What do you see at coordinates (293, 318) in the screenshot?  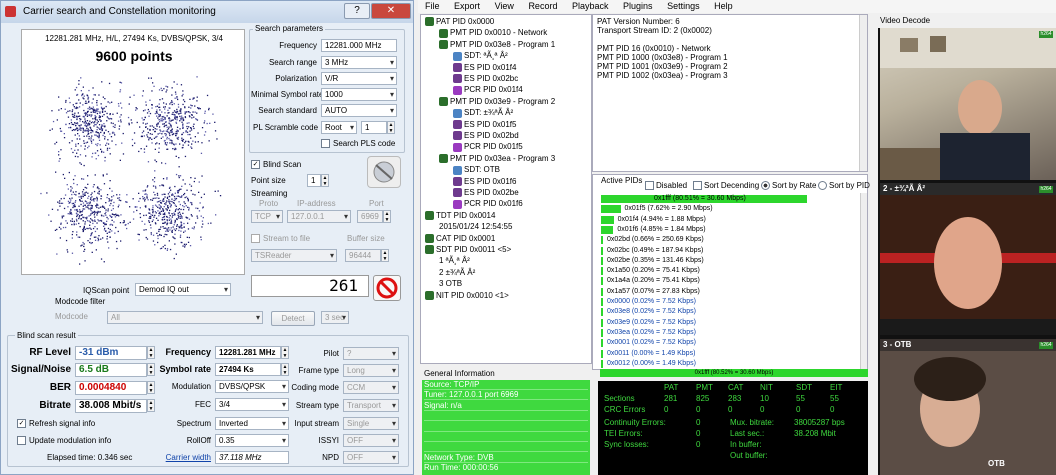 I see `detect-button: Detect` at bounding box center [293, 318].